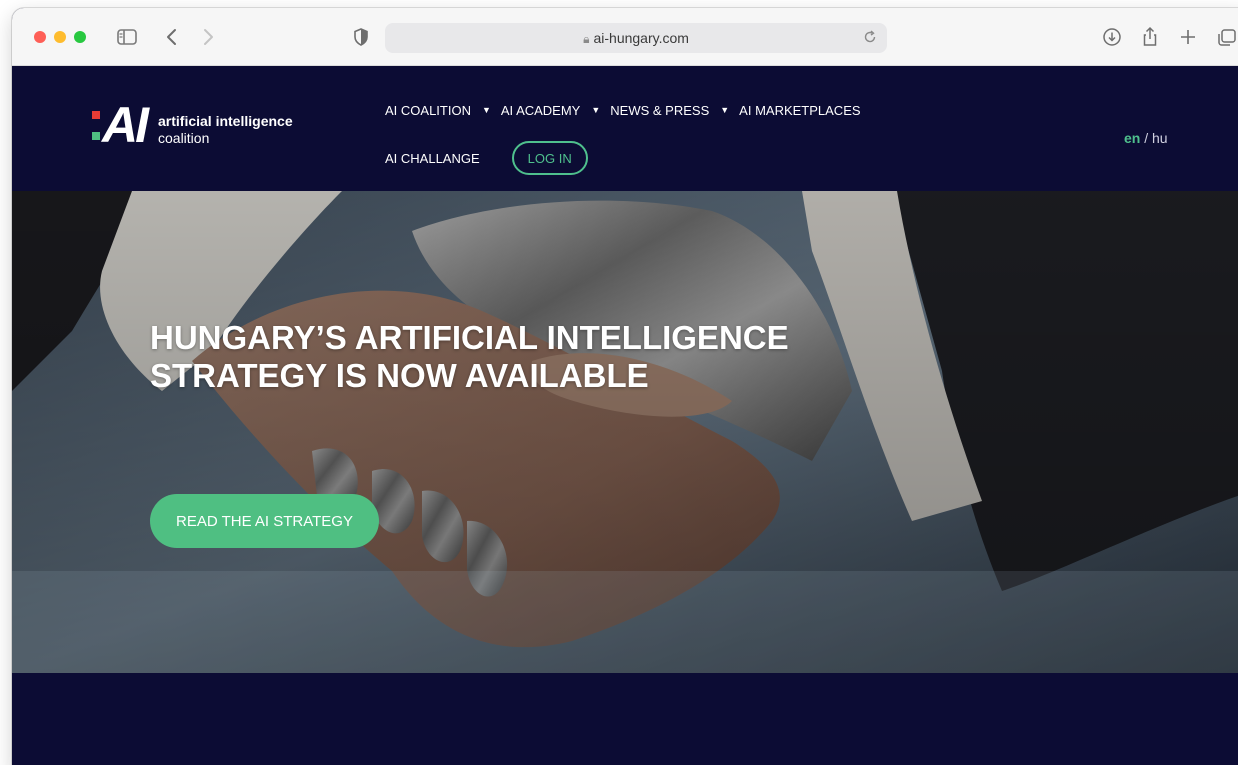 Image resolution: width=1238 pixels, height=765 pixels. I want to click on share-icon, so click(1150, 37).